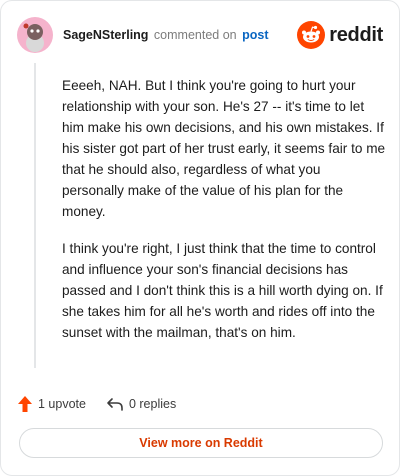 The height and width of the screenshot is (476, 400). What do you see at coordinates (152, 404) in the screenshot?
I see `replies-count: 0 replies` at bounding box center [152, 404].